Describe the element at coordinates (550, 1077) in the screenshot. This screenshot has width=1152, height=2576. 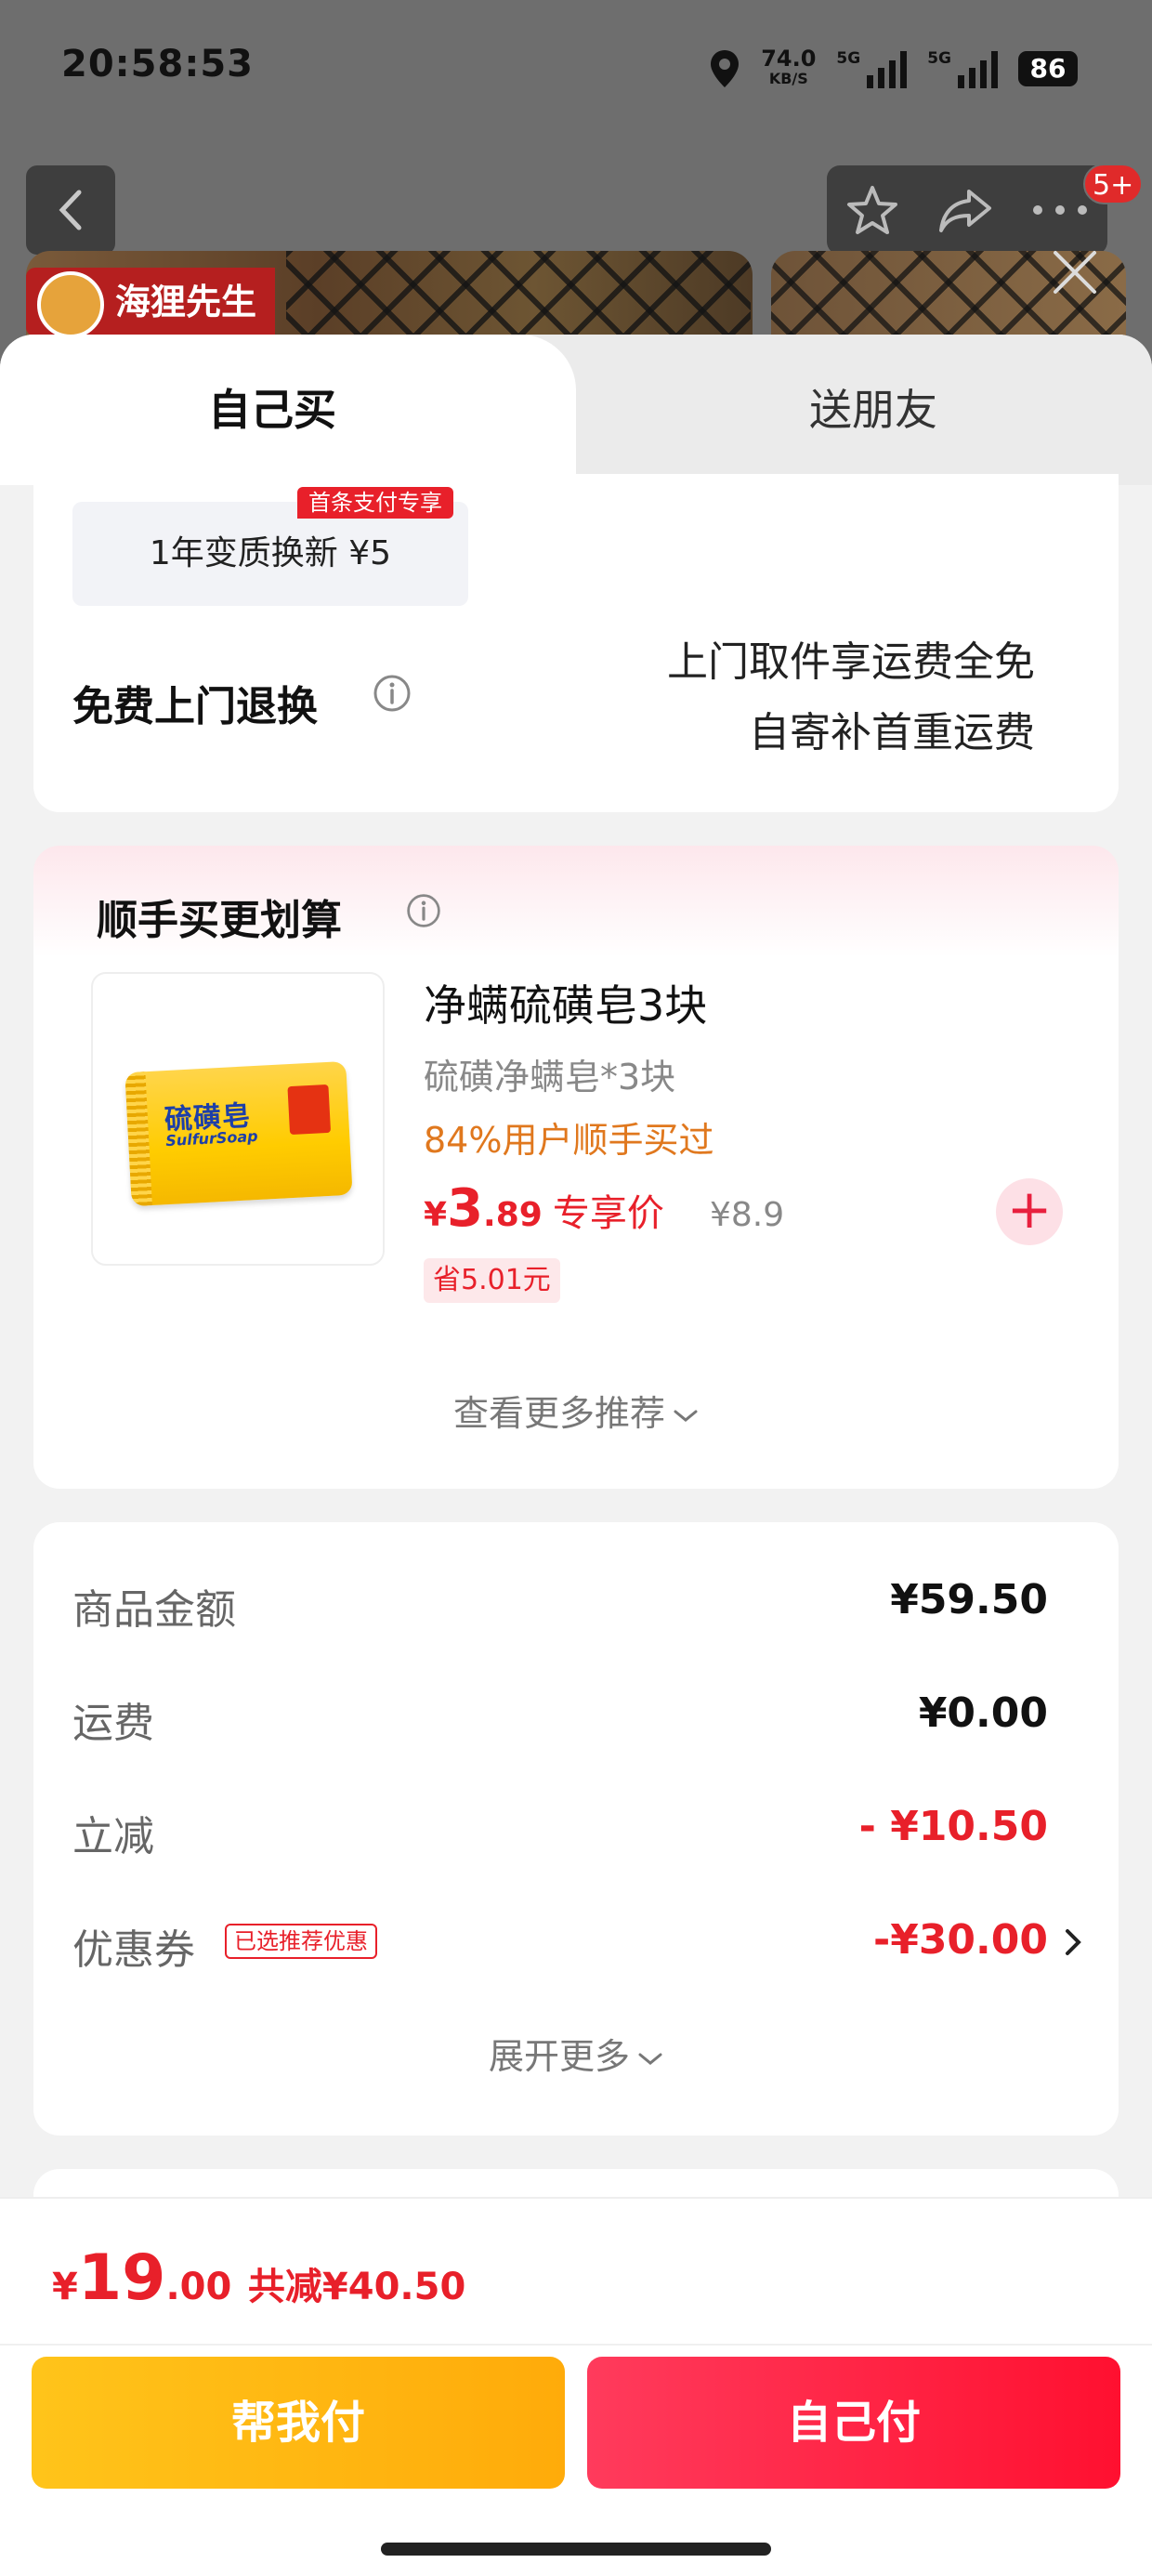
I see `upsell-product-spec: 硫磺净螨皂*3块` at that location.